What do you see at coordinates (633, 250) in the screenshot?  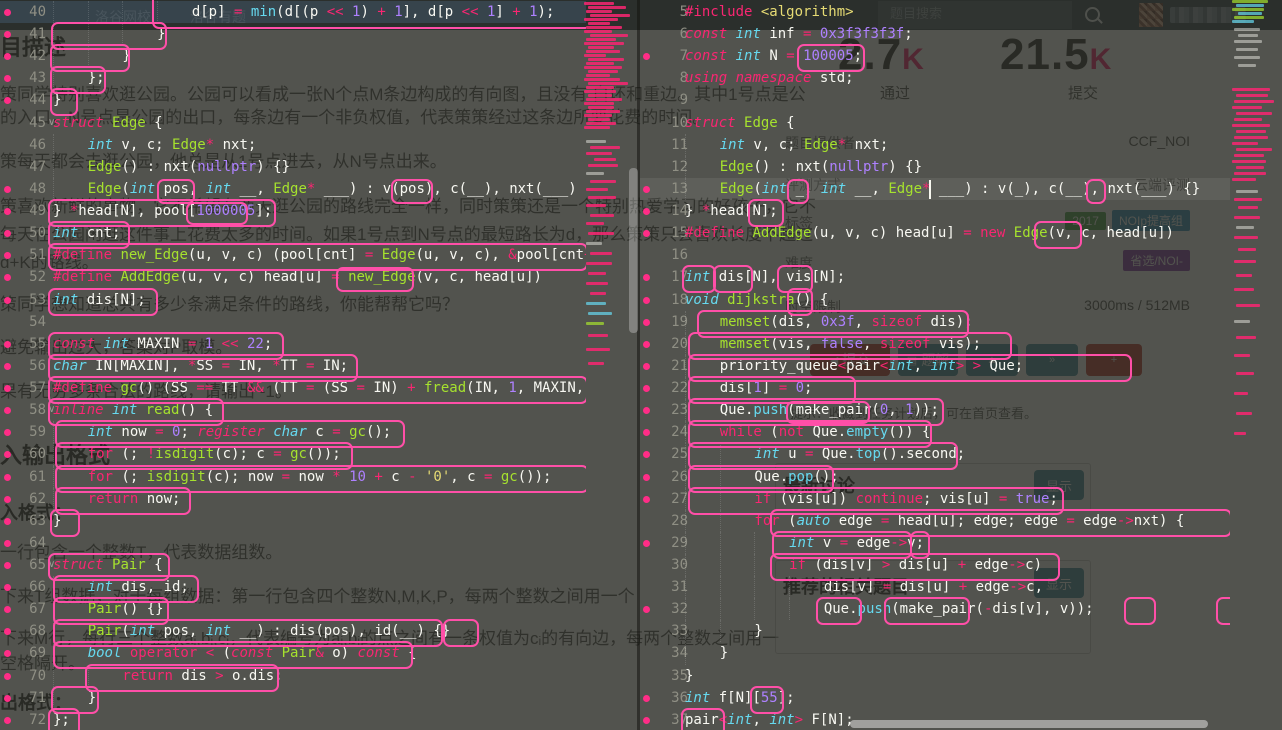 I see `vertical-scrollbar` at bounding box center [633, 250].